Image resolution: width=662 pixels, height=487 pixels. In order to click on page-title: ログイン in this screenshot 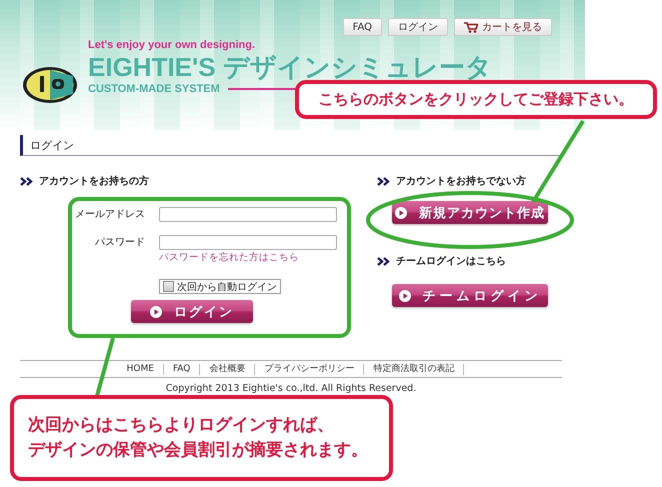, I will do `click(51, 145)`.